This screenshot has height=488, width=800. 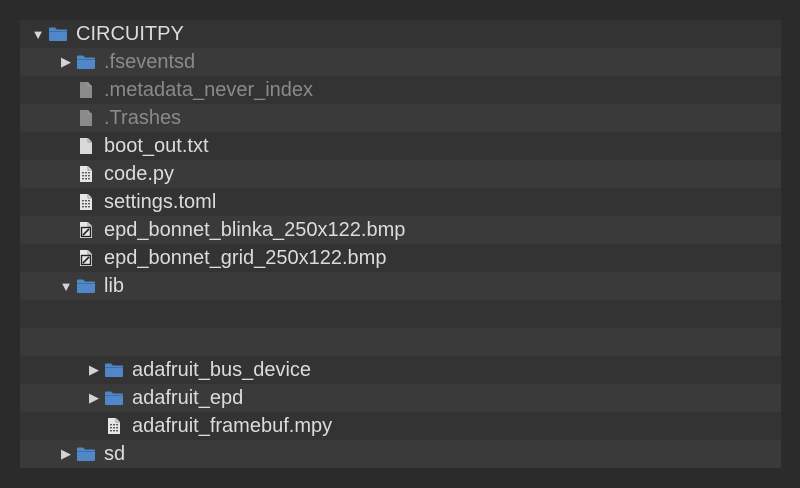 What do you see at coordinates (400, 454) in the screenshot?
I see `tree-row: ▶ sd` at bounding box center [400, 454].